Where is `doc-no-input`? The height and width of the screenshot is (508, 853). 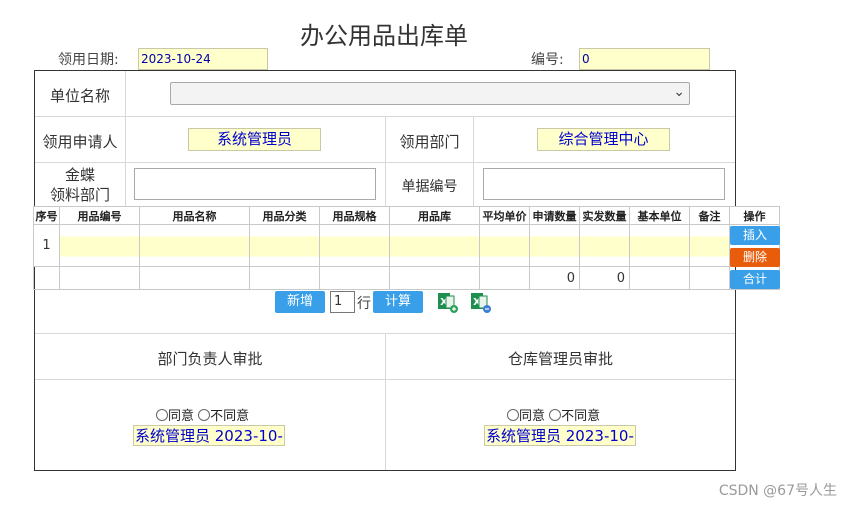
doc-no-input is located at coordinates (604, 184).